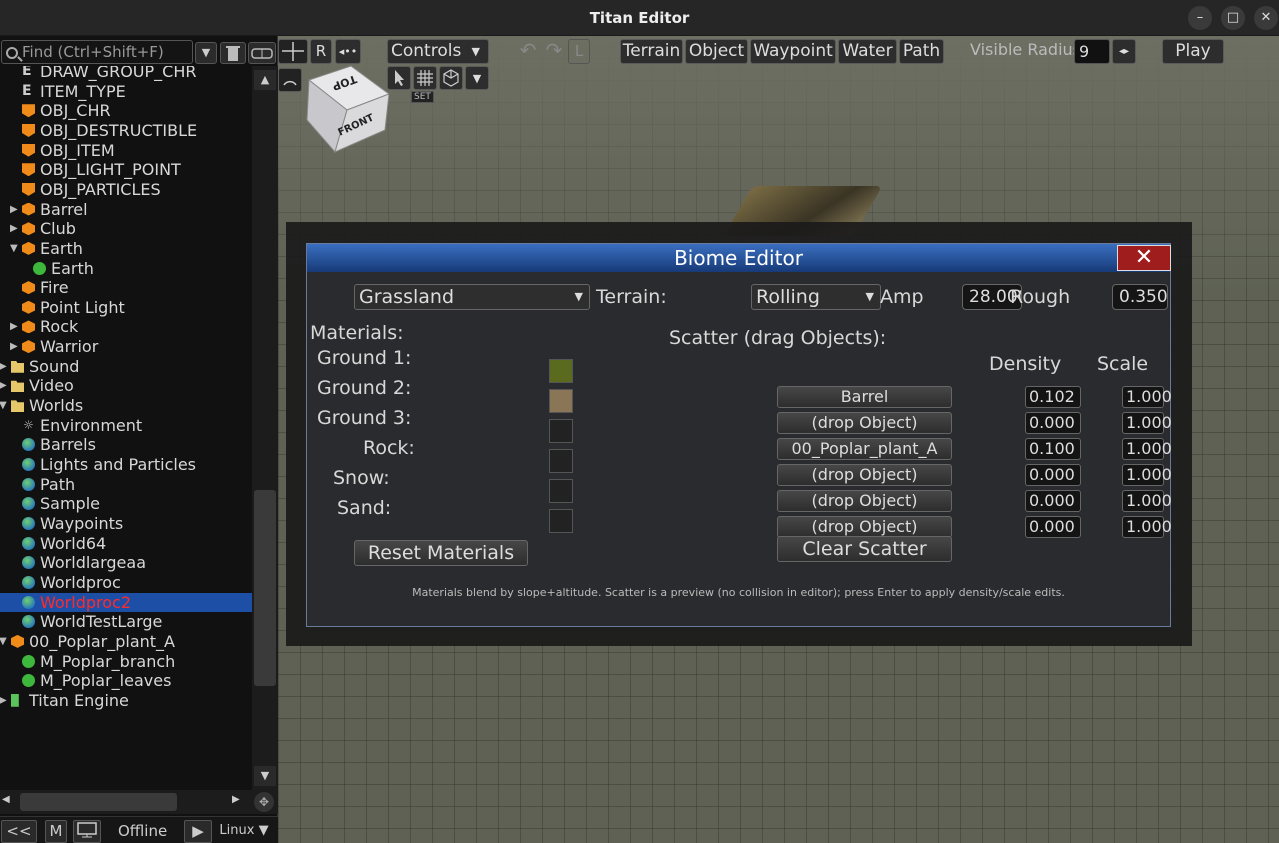  What do you see at coordinates (126, 386) in the screenshot?
I see `tree-item: ▶ Video` at bounding box center [126, 386].